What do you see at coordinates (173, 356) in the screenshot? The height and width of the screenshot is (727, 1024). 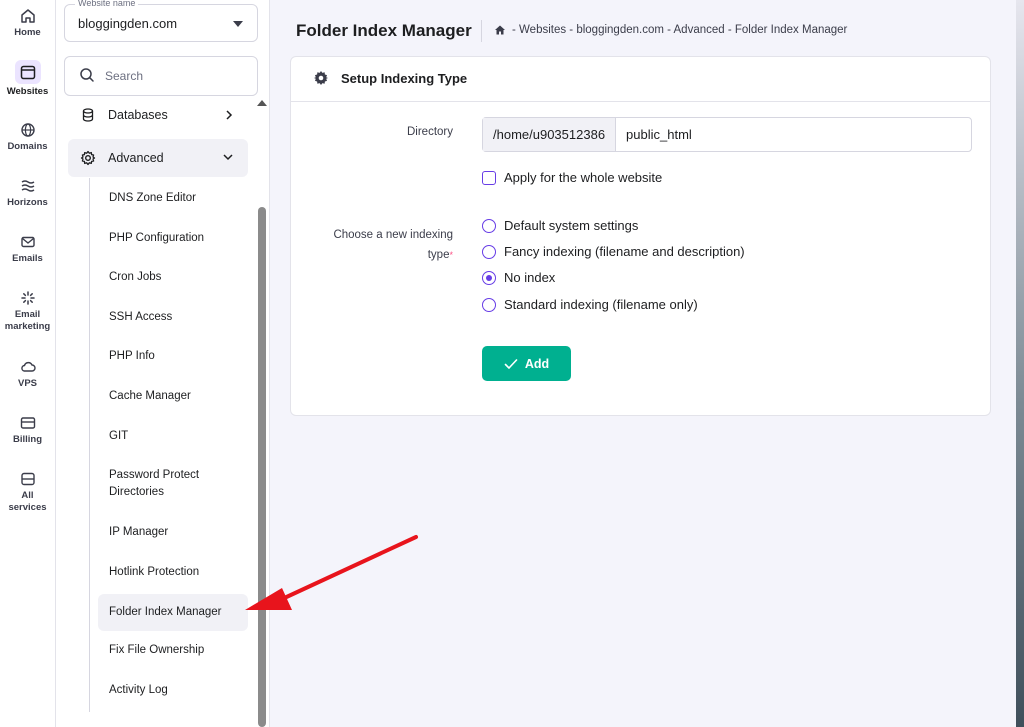 I see `sub-item-php-info: PHP Info` at bounding box center [173, 356].